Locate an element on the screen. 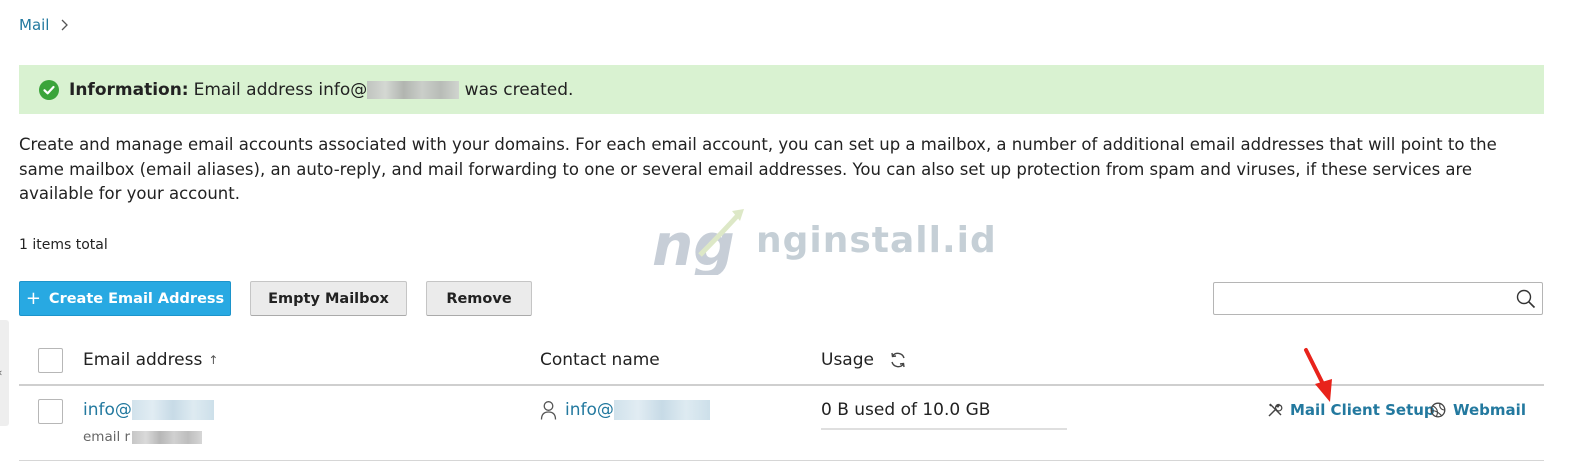  contact-name-link: info@ is located at coordinates (625, 410).